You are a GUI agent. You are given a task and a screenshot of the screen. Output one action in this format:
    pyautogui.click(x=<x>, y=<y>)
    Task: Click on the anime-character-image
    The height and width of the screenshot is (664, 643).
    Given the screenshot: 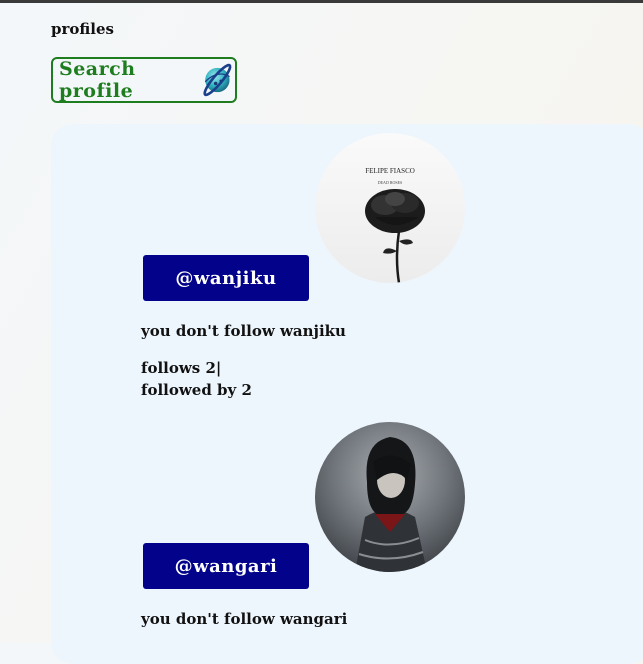 What is the action you would take?
    pyautogui.click(x=390, y=497)
    